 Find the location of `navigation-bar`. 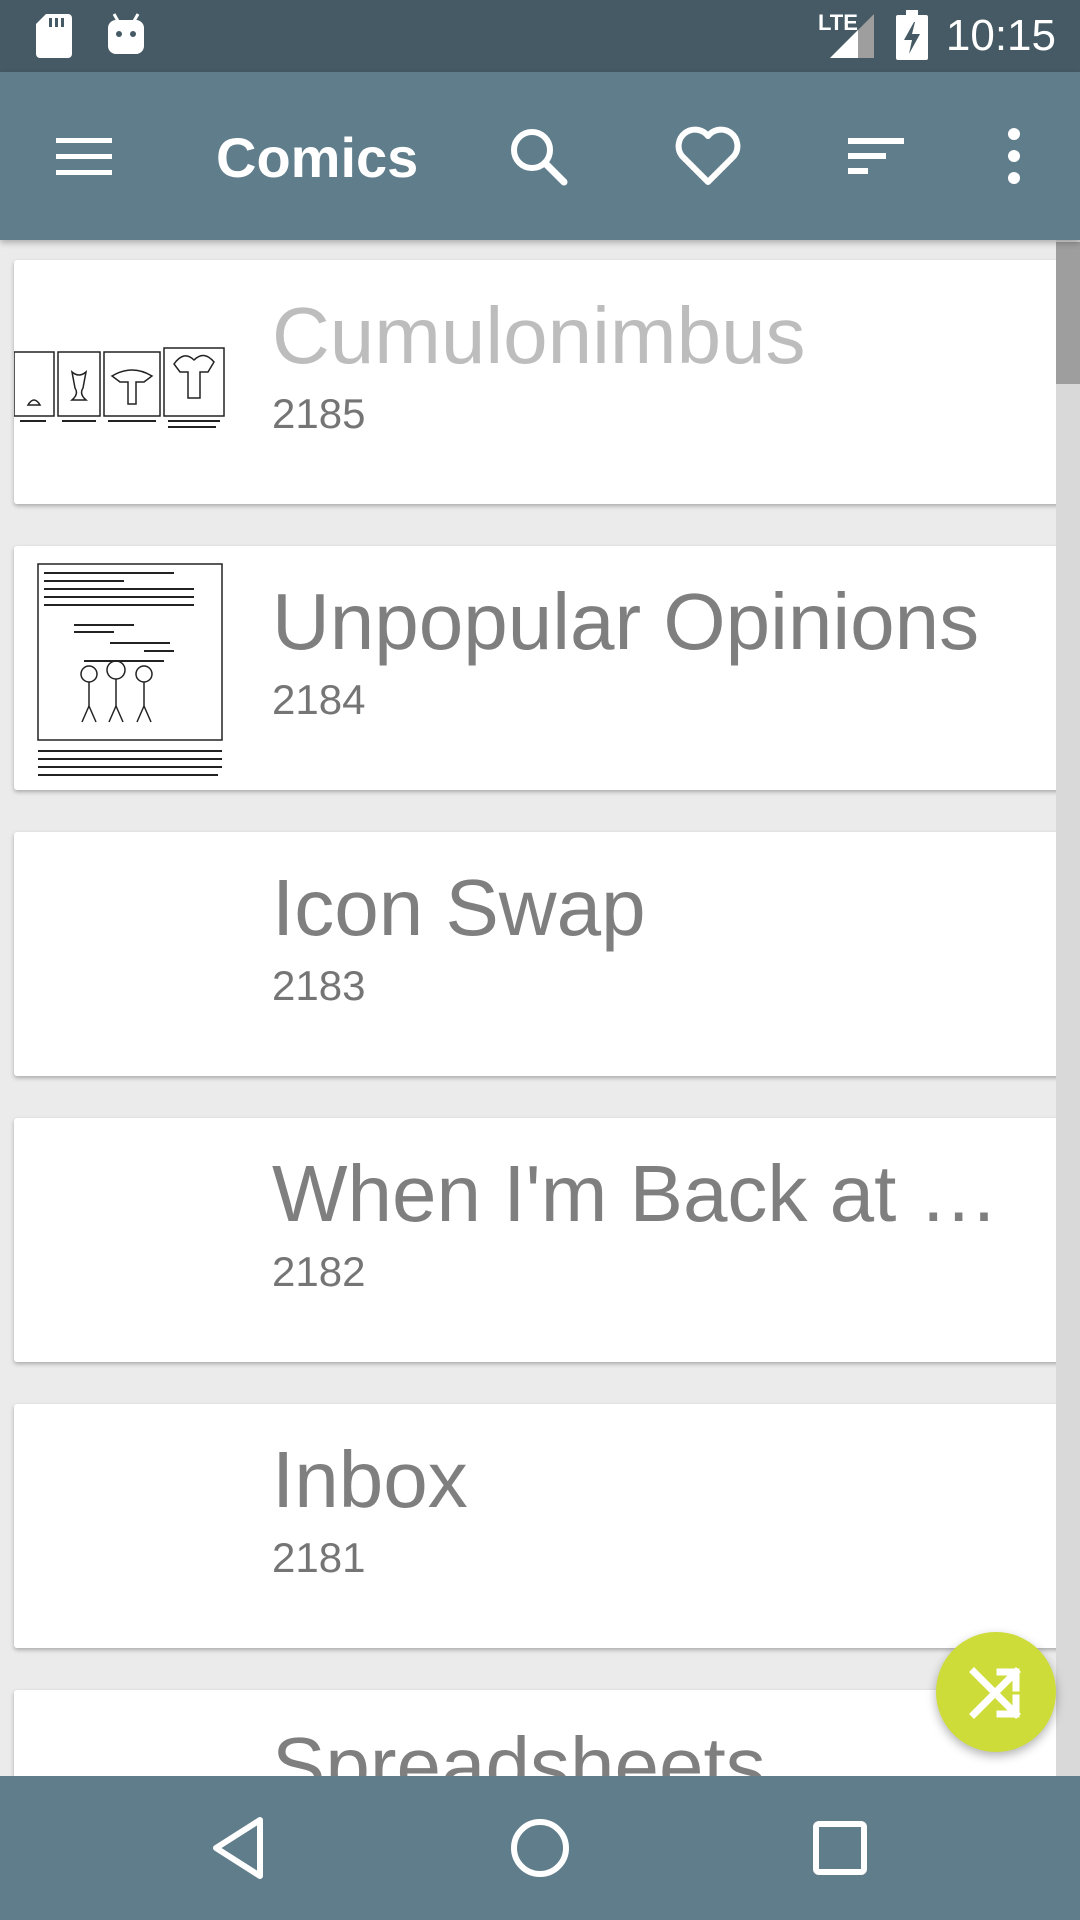

navigation-bar is located at coordinates (540, 1848).